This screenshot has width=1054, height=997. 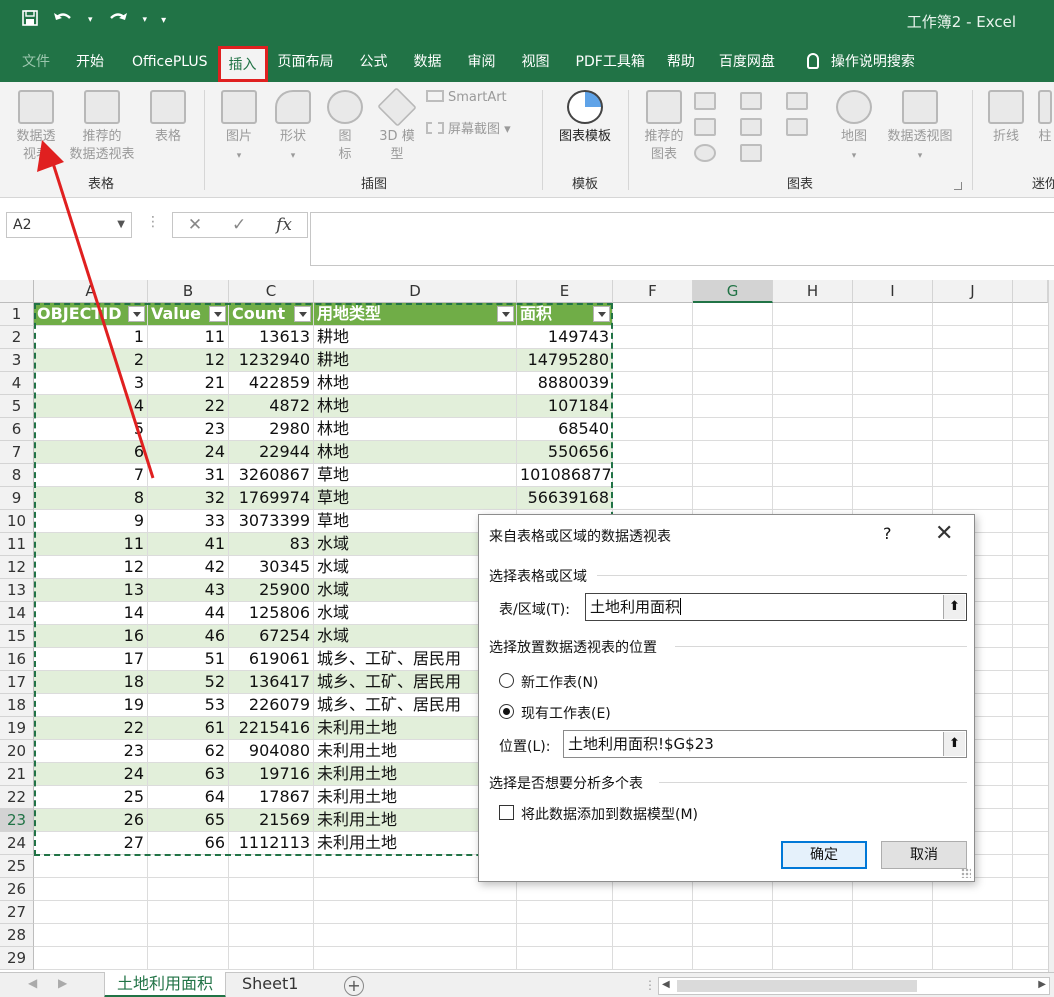 I want to click on table-cell: 8880039, so click(x=565, y=383).